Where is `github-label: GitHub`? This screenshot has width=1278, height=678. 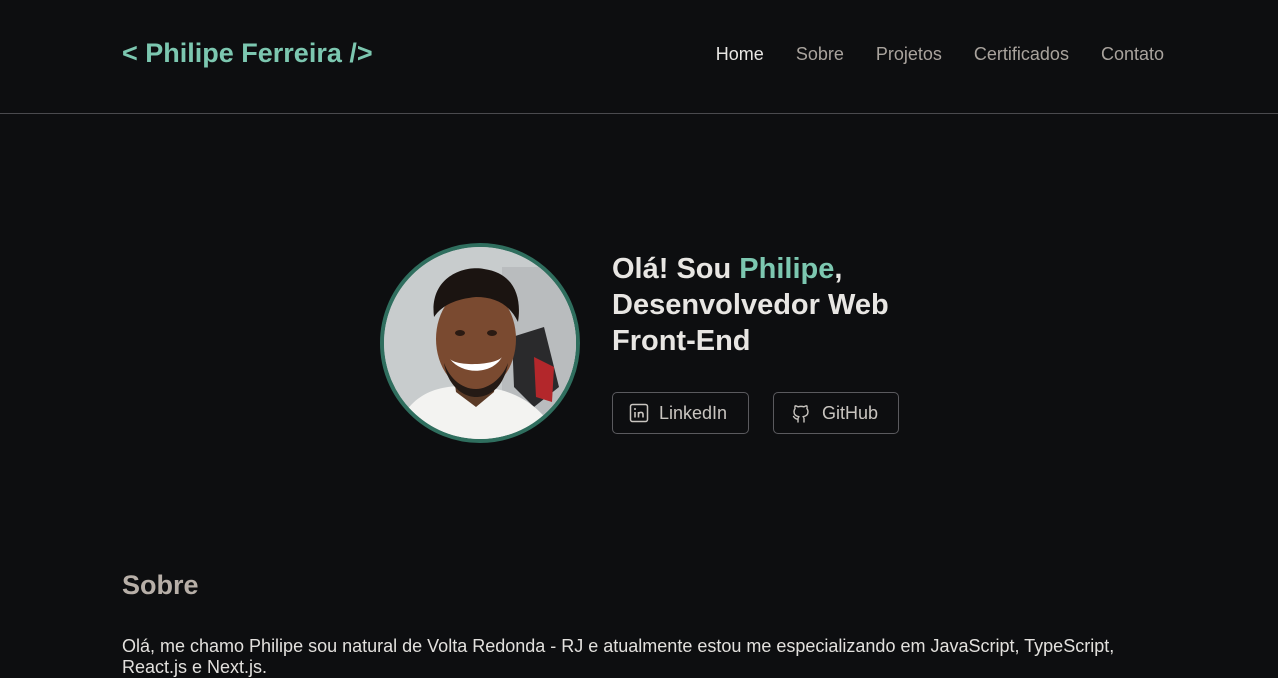
github-label: GitHub is located at coordinates (850, 412).